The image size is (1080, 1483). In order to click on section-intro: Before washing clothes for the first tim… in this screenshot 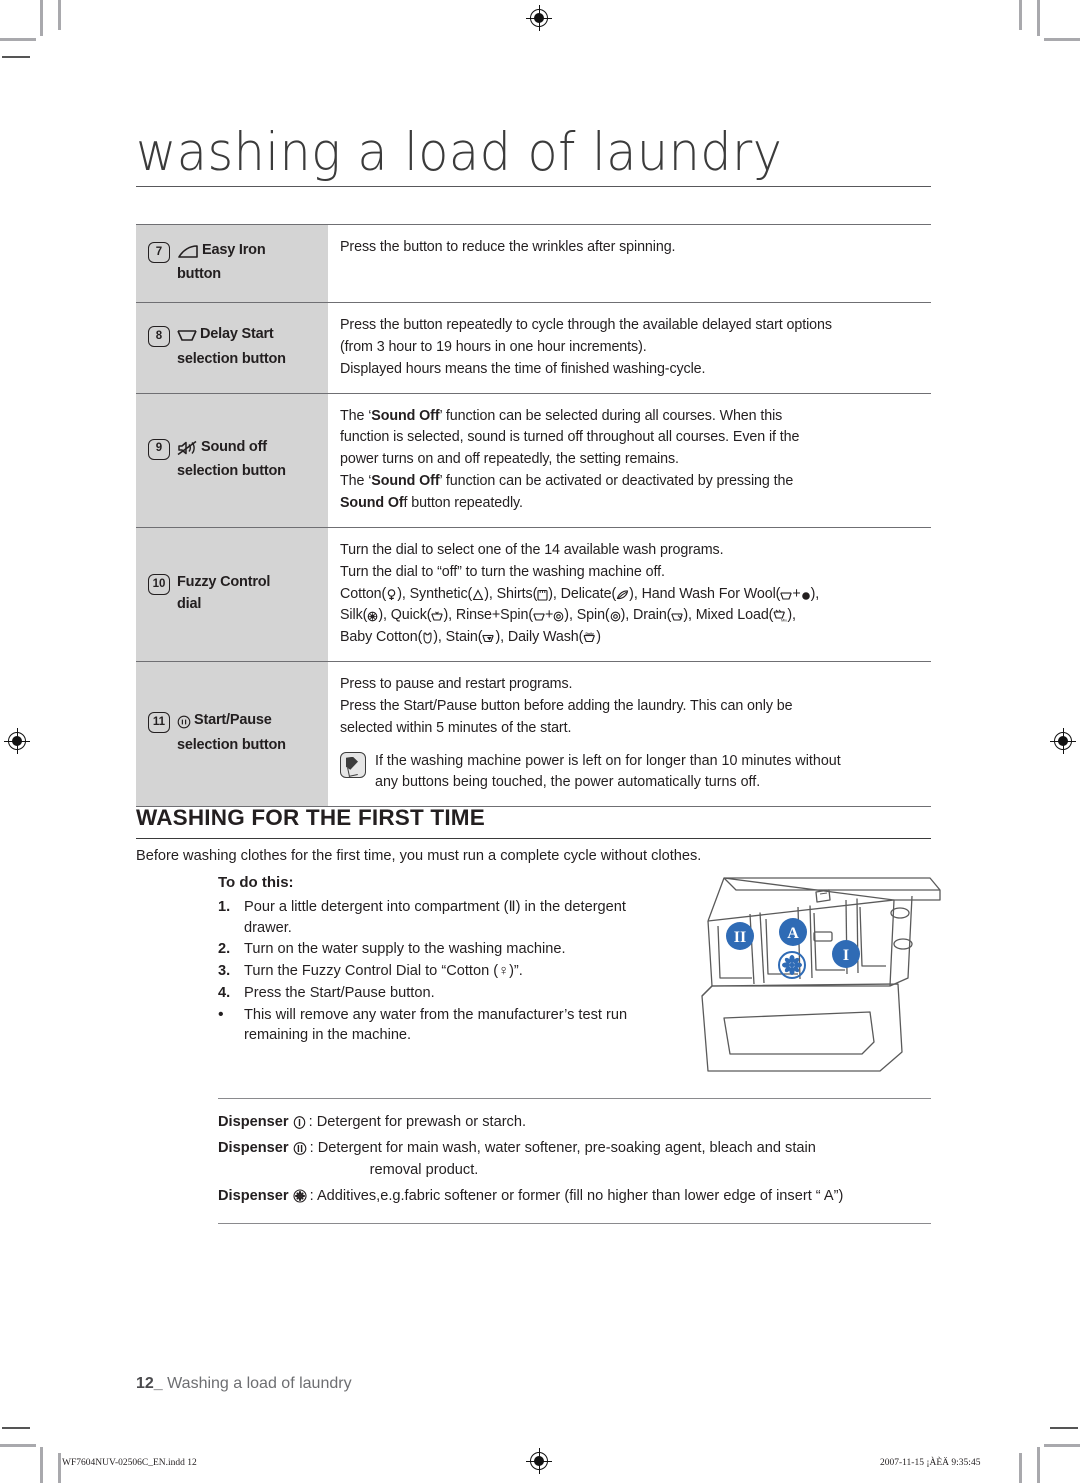, I will do `click(419, 856)`.